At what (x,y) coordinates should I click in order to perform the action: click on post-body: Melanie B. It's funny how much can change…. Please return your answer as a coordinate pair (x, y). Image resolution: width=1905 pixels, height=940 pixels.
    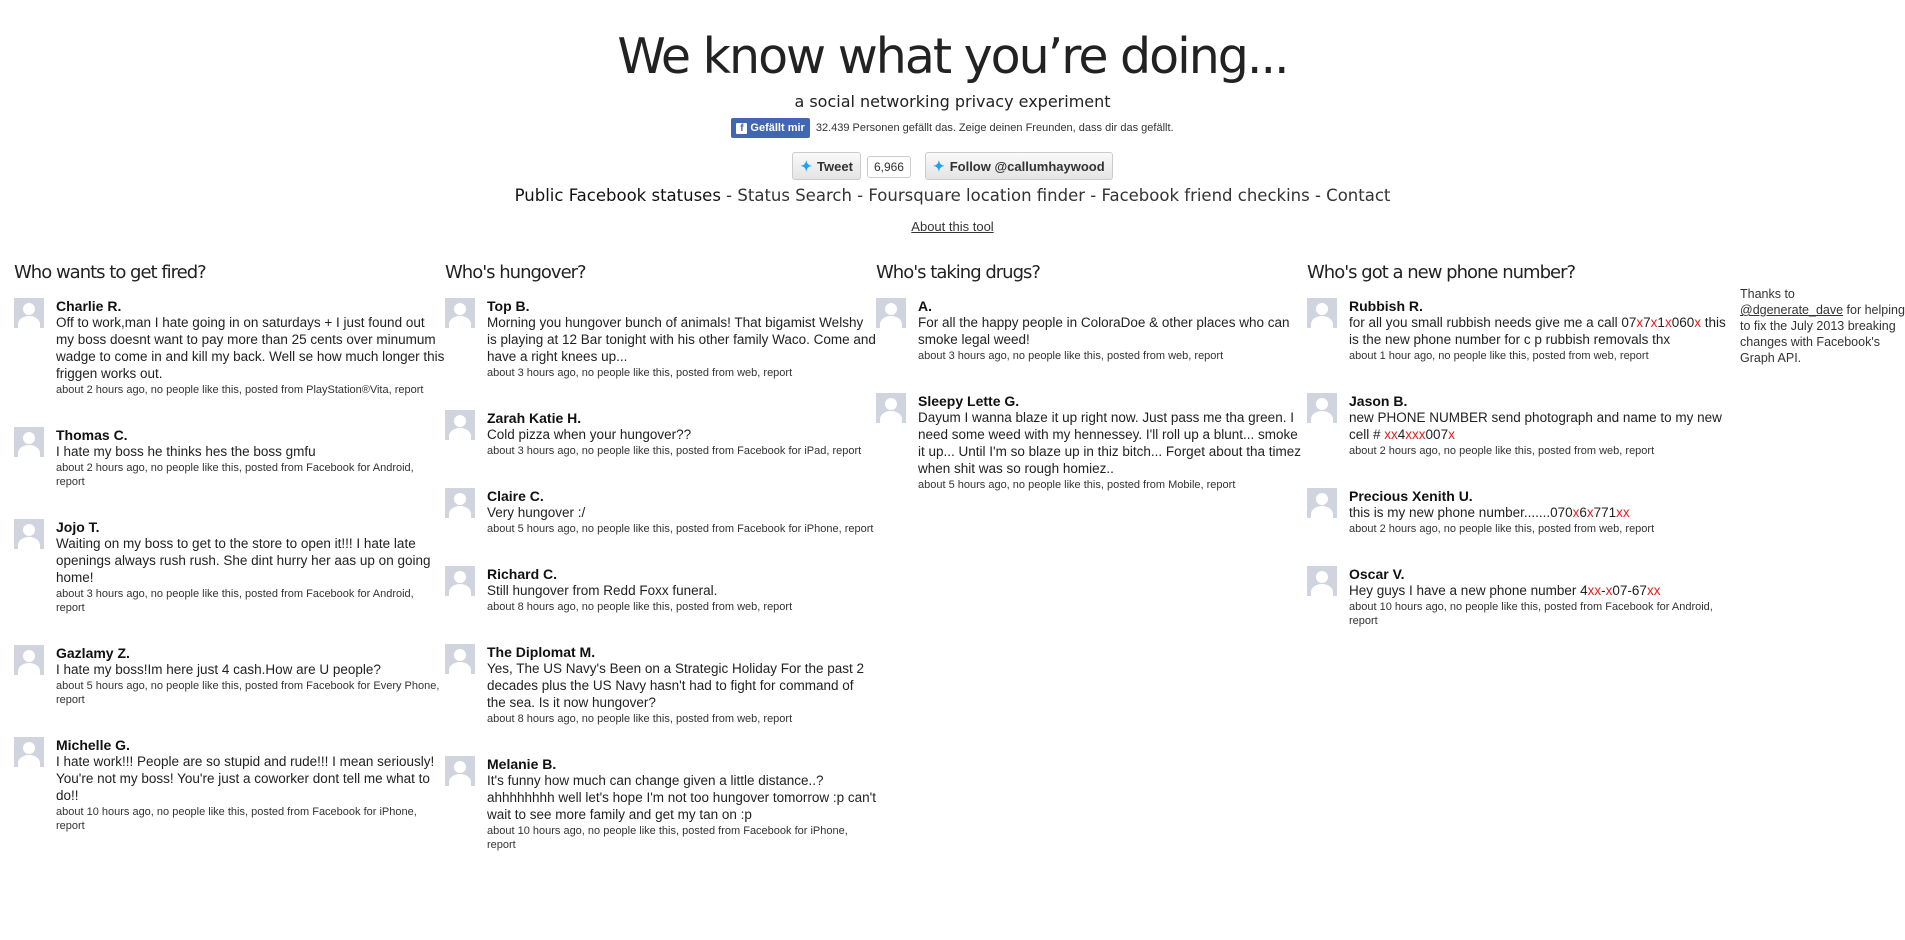
    Looking at the image, I should click on (681, 804).